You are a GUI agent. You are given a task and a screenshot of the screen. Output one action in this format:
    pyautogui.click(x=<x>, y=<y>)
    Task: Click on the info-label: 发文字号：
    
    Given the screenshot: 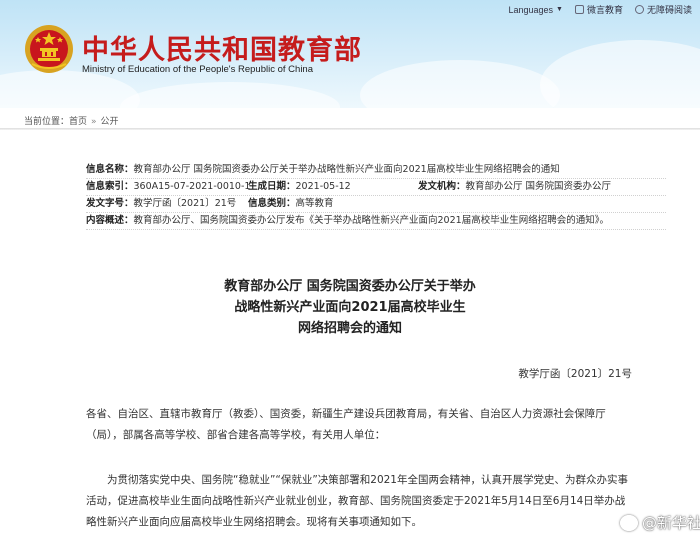 What is the action you would take?
    pyautogui.click(x=110, y=203)
    